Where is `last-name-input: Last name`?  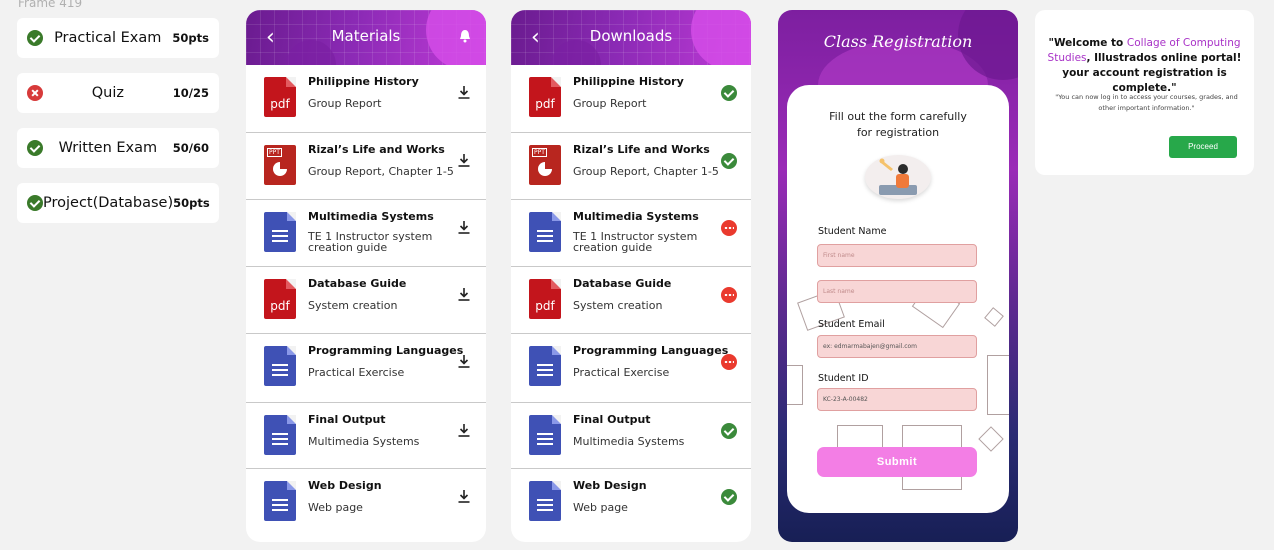
last-name-input: Last name is located at coordinates (897, 291).